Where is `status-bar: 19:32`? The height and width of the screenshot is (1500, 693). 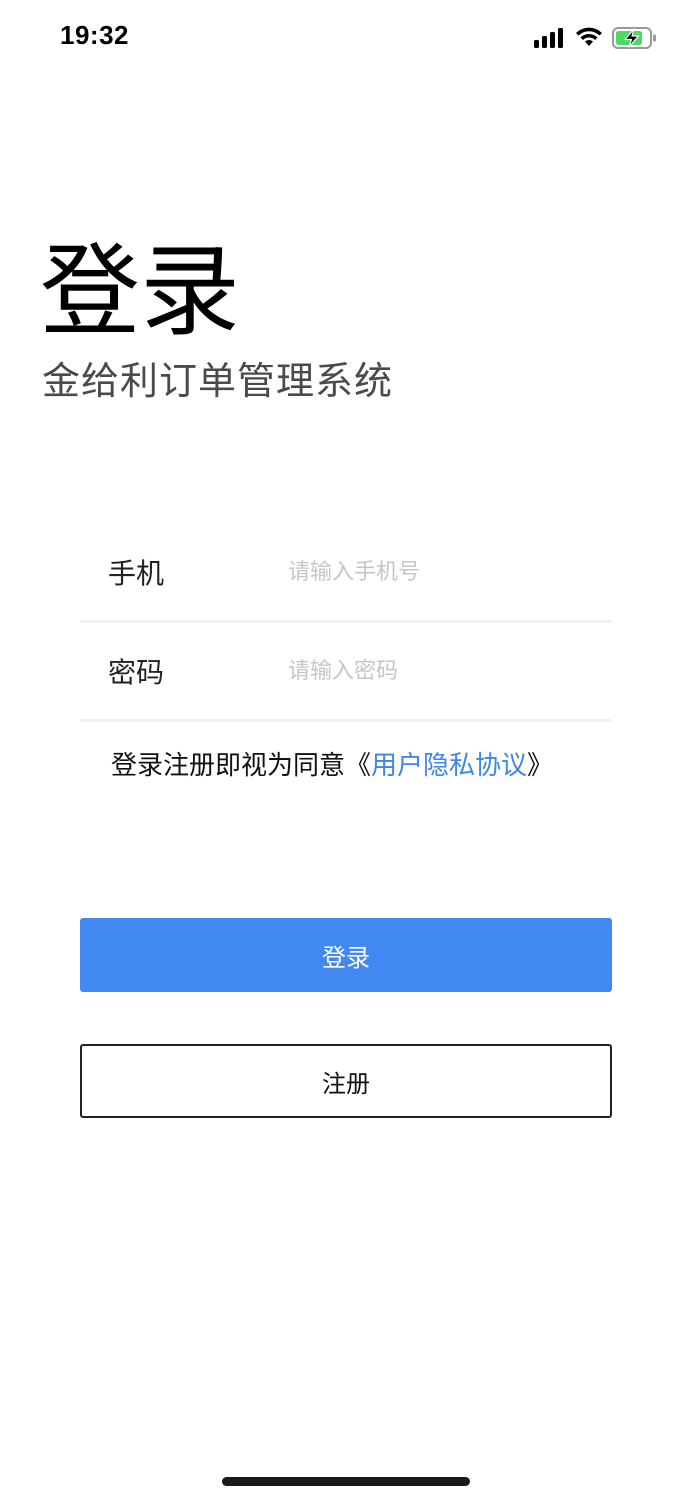
status-bar: 19:32 is located at coordinates (346, 40).